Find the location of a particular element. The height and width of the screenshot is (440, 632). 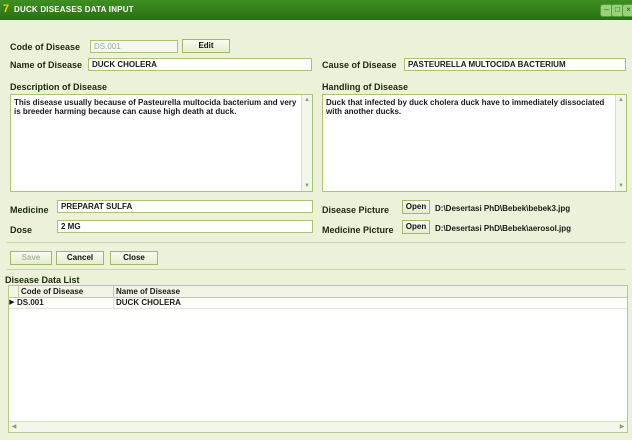

grid-indicator-header is located at coordinates (14, 291).